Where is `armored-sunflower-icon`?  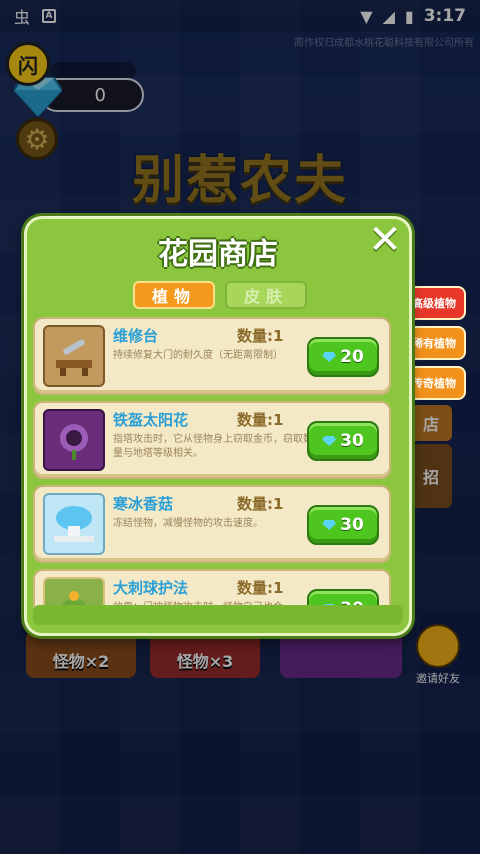 armored-sunflower-icon is located at coordinates (74, 440).